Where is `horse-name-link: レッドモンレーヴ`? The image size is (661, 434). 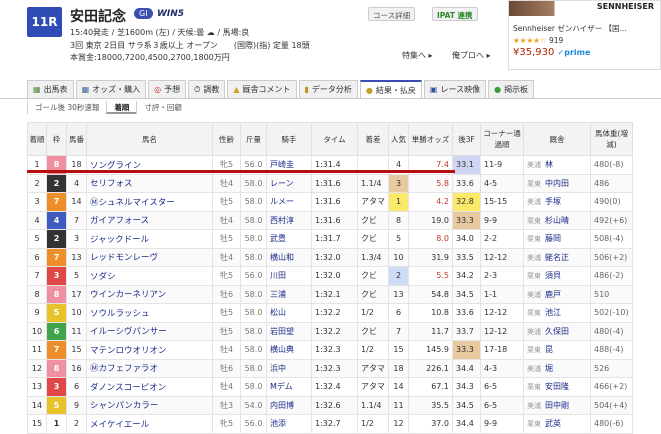 horse-name-link: レッドモンレーヴ is located at coordinates (149, 257).